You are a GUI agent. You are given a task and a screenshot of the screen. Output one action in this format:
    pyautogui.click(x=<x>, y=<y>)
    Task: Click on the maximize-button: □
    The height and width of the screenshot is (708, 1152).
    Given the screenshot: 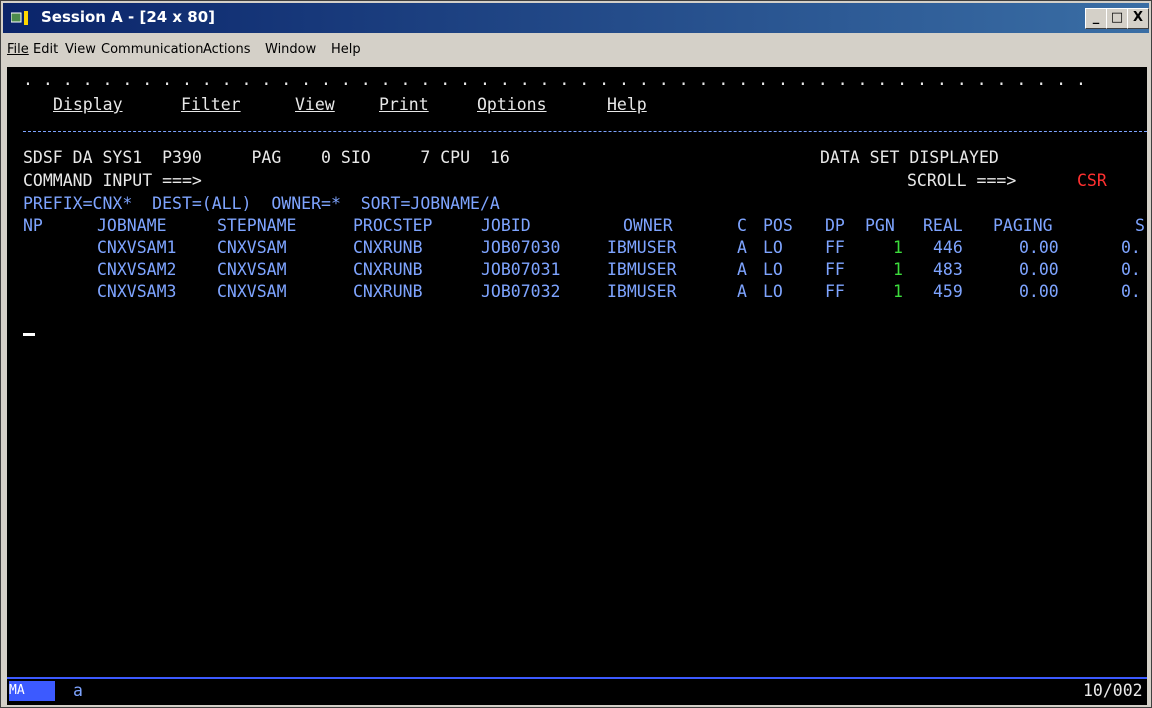 What is the action you would take?
    pyautogui.click(x=1117, y=18)
    